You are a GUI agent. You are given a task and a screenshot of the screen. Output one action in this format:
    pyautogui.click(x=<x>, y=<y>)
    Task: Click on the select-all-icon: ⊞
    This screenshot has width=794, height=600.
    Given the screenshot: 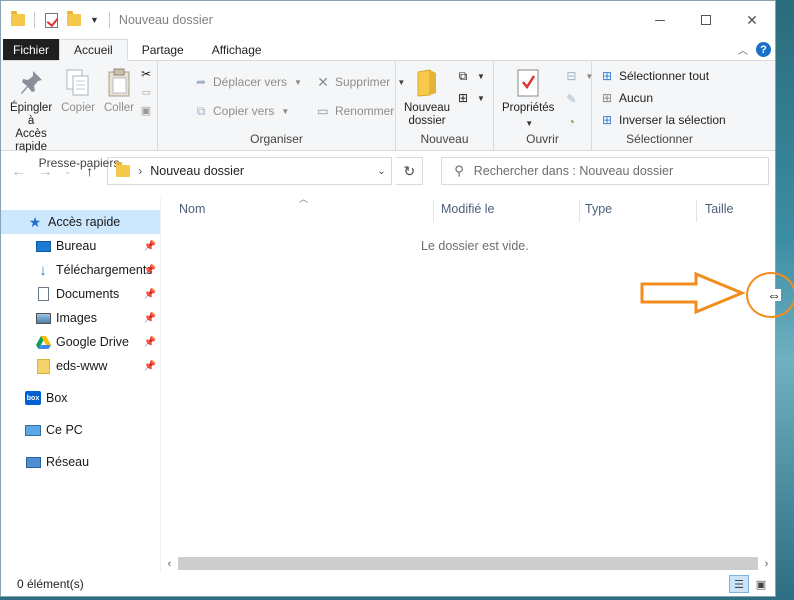 What is the action you would take?
    pyautogui.click(x=607, y=76)
    